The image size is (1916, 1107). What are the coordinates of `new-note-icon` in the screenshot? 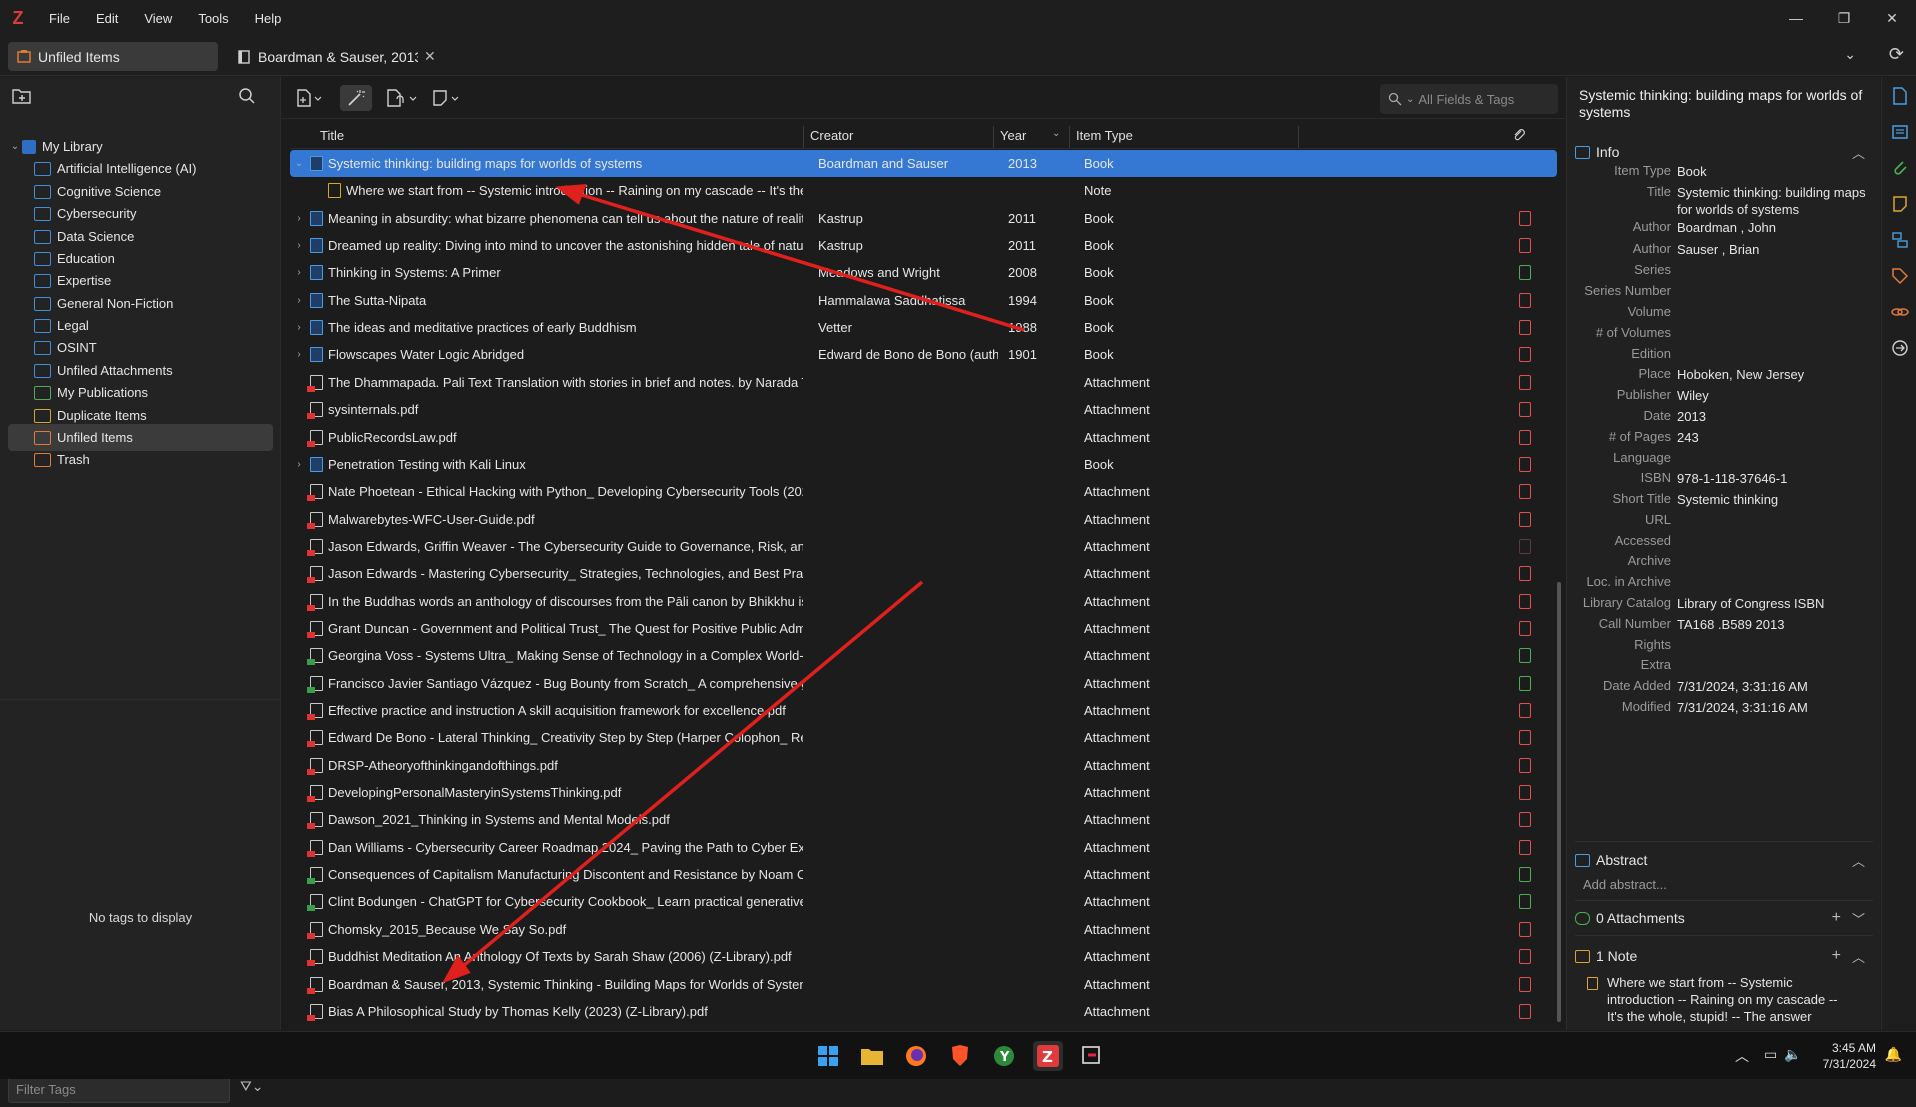 It's located at (447, 98).